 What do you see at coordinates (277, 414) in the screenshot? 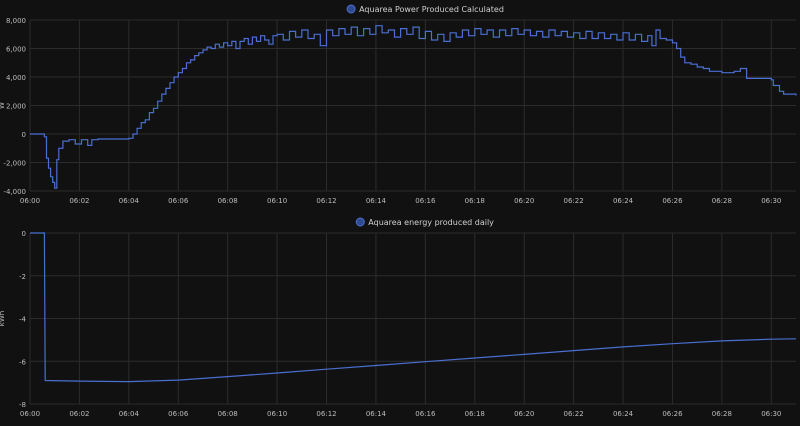
I see `chart2-xtick-label: 06:10` at bounding box center [277, 414].